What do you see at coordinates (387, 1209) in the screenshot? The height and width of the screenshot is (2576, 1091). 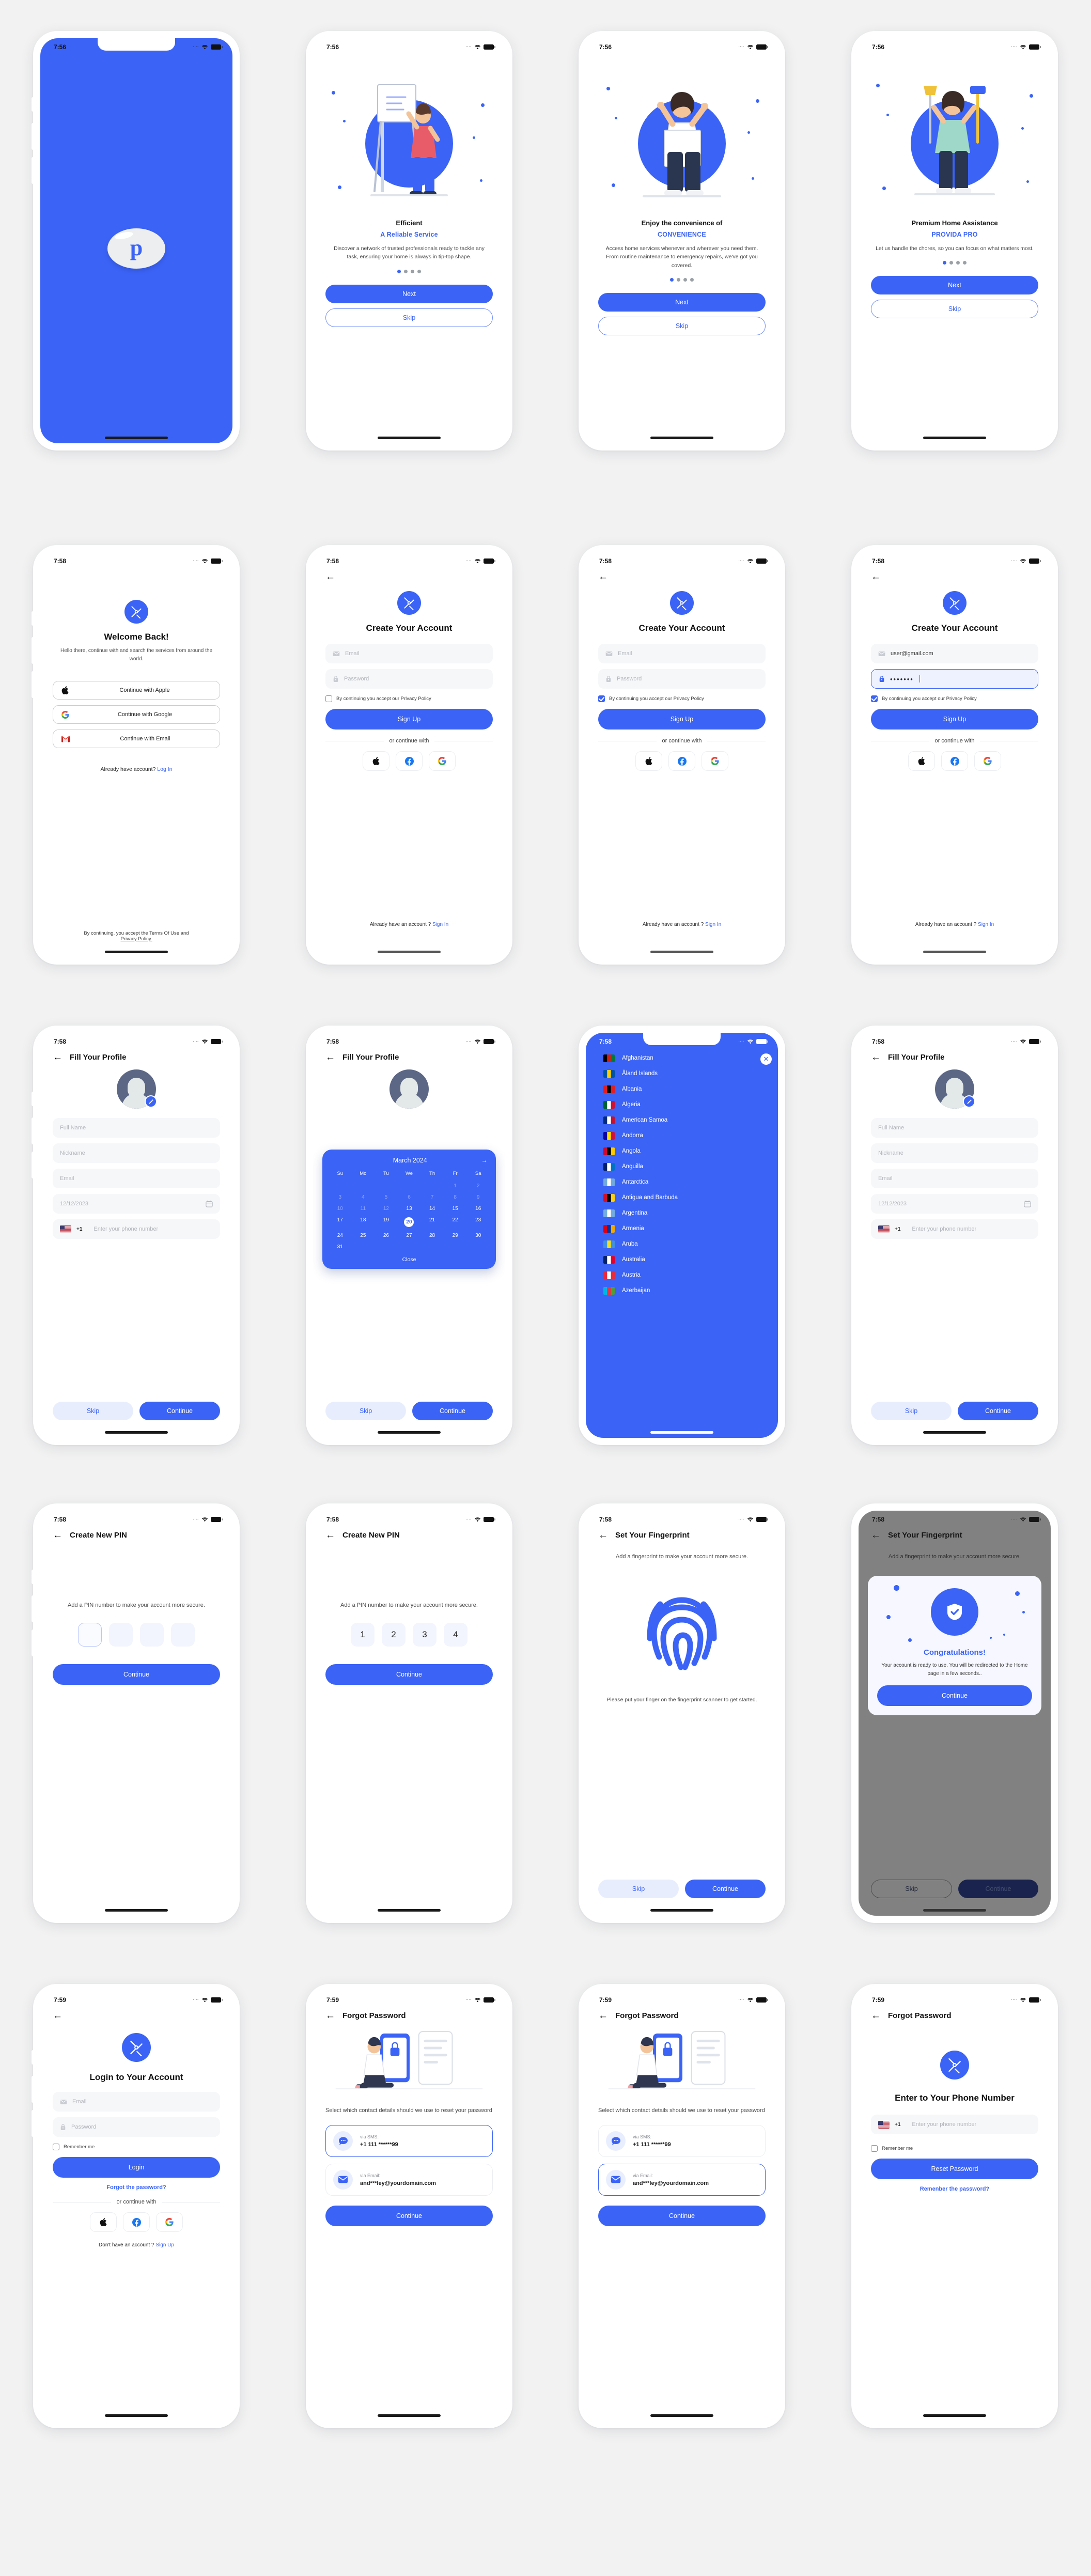 I see `calendar-day: 12` at bounding box center [387, 1209].